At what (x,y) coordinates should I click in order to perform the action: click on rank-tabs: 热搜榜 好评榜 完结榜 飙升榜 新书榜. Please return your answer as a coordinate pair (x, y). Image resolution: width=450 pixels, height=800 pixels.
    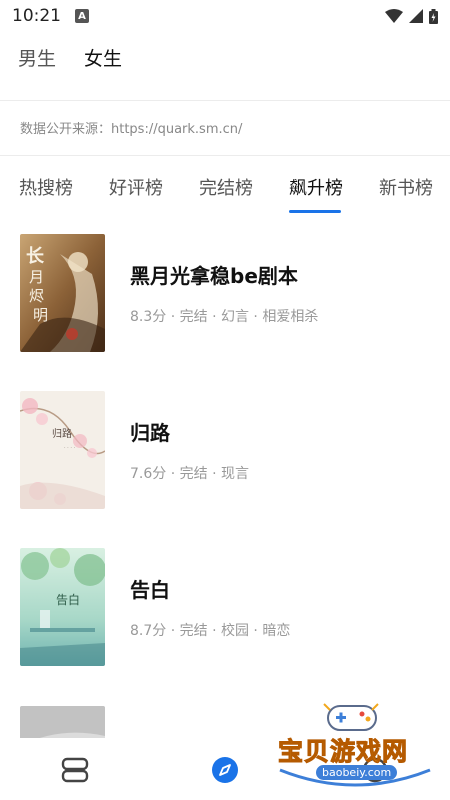
    Looking at the image, I should click on (225, 194).